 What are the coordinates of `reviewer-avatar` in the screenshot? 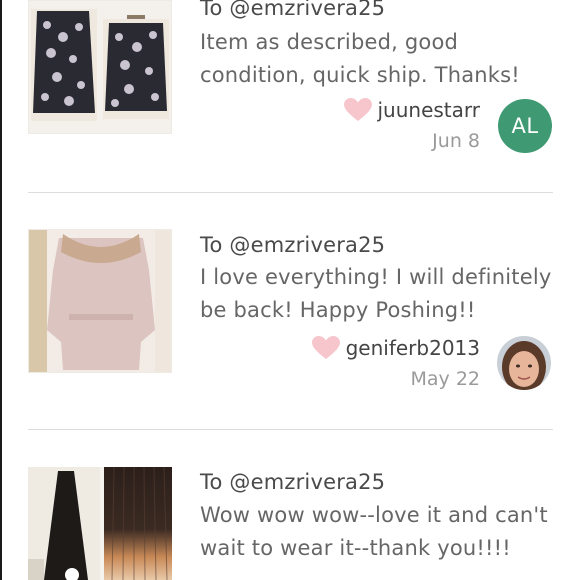 It's located at (524, 363).